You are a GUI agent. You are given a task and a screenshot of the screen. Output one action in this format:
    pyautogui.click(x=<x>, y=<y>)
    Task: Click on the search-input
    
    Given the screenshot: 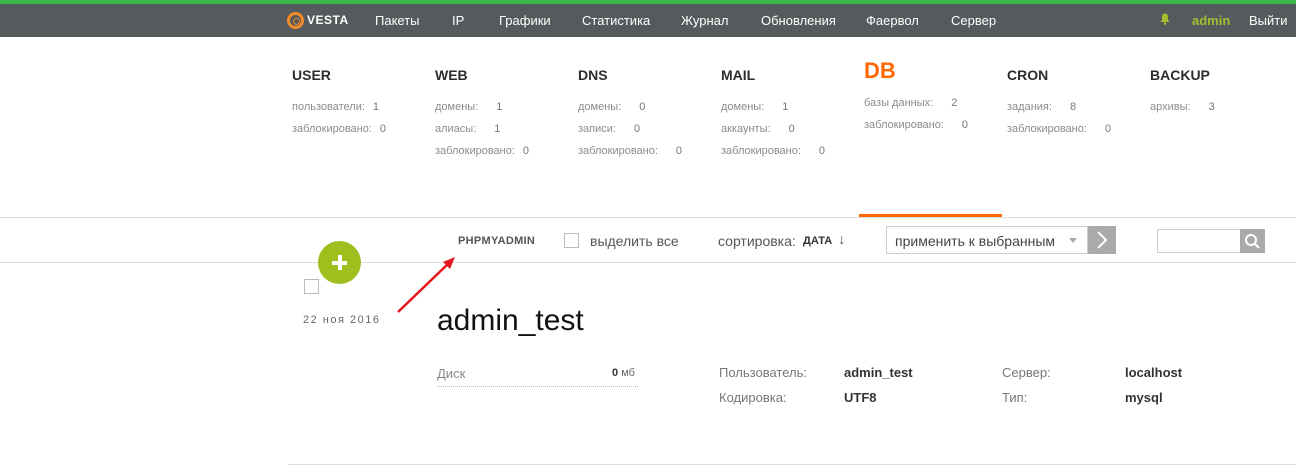 What is the action you would take?
    pyautogui.click(x=1199, y=241)
    